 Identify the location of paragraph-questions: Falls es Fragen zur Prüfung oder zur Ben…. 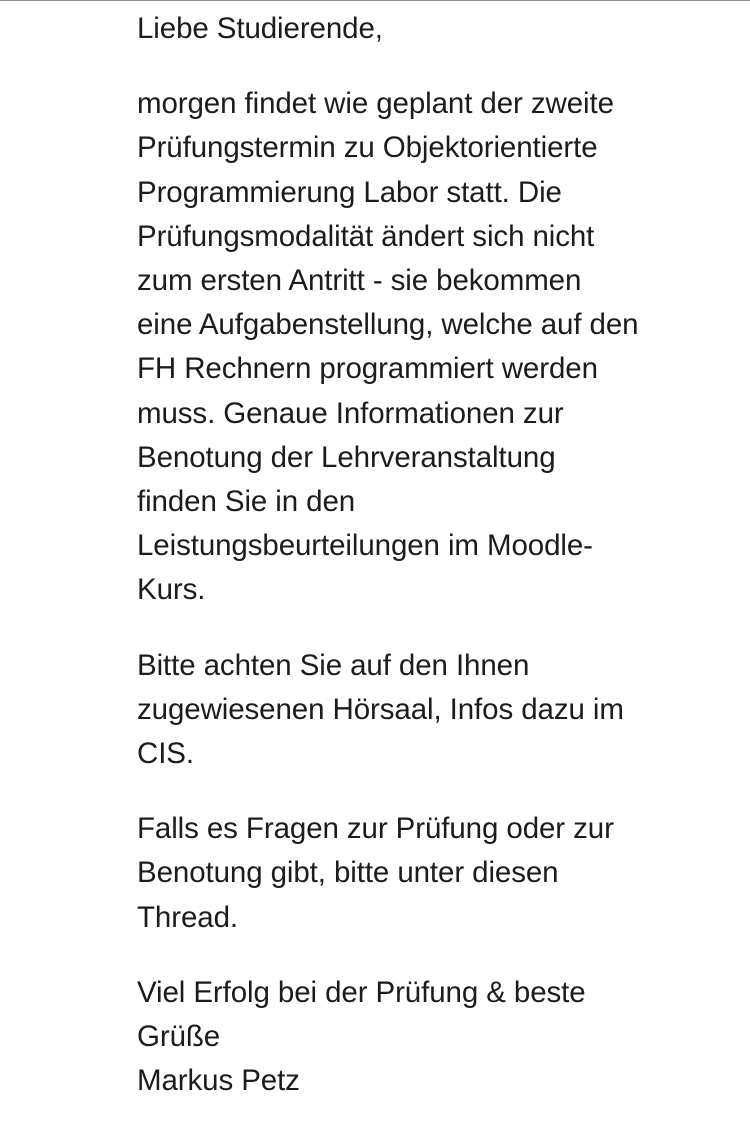
(432, 873).